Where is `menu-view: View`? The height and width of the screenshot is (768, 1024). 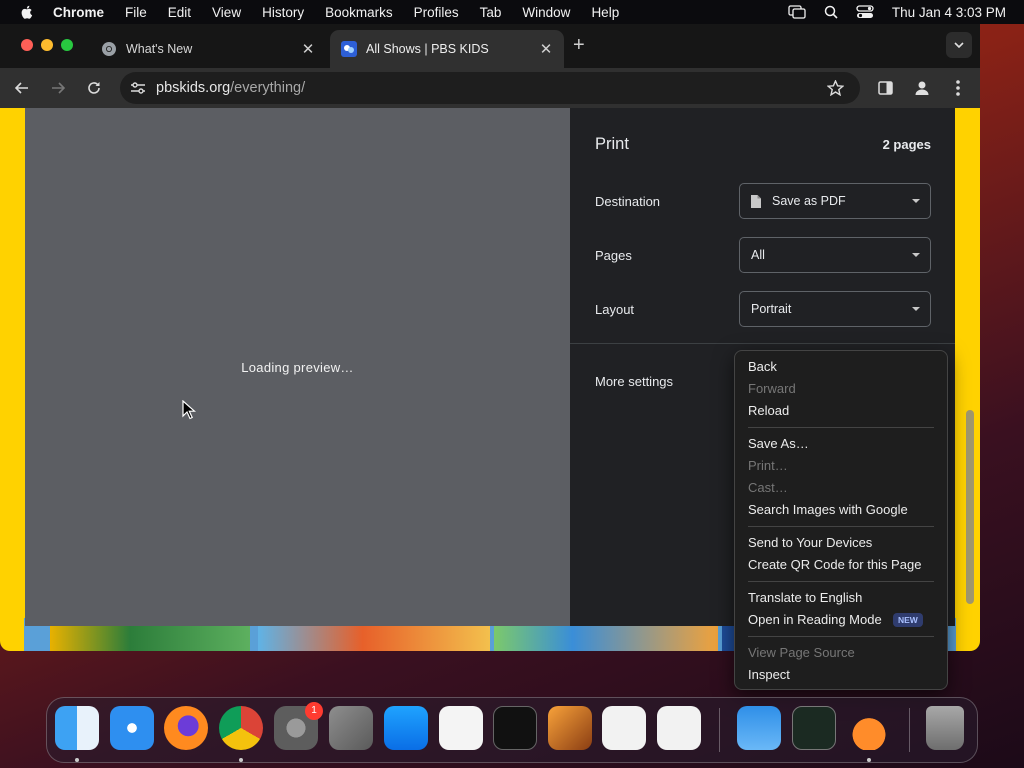 menu-view: View is located at coordinates (226, 12).